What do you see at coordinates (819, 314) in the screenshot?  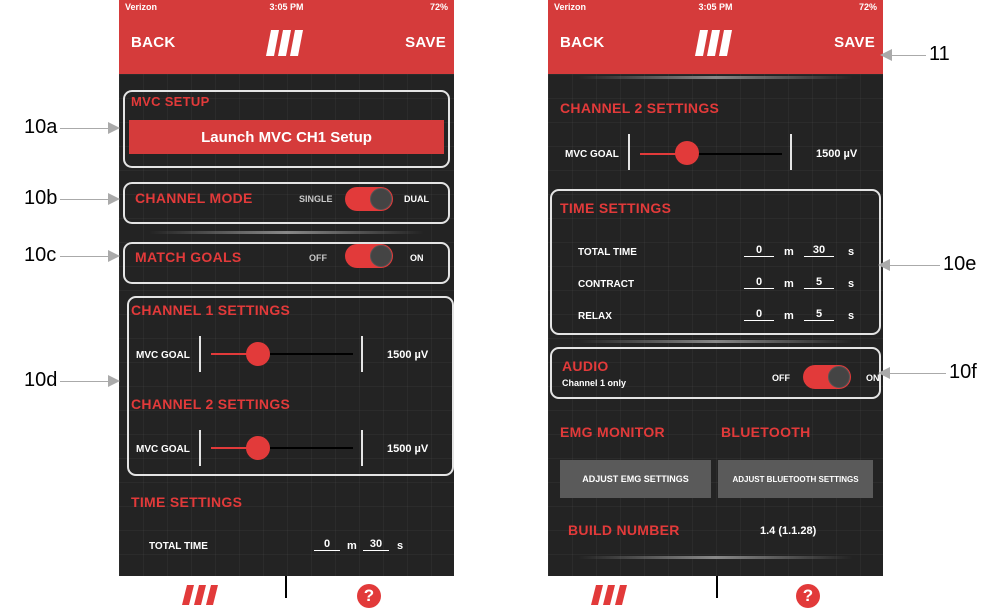 I see `relax-seconds-input: 5` at bounding box center [819, 314].